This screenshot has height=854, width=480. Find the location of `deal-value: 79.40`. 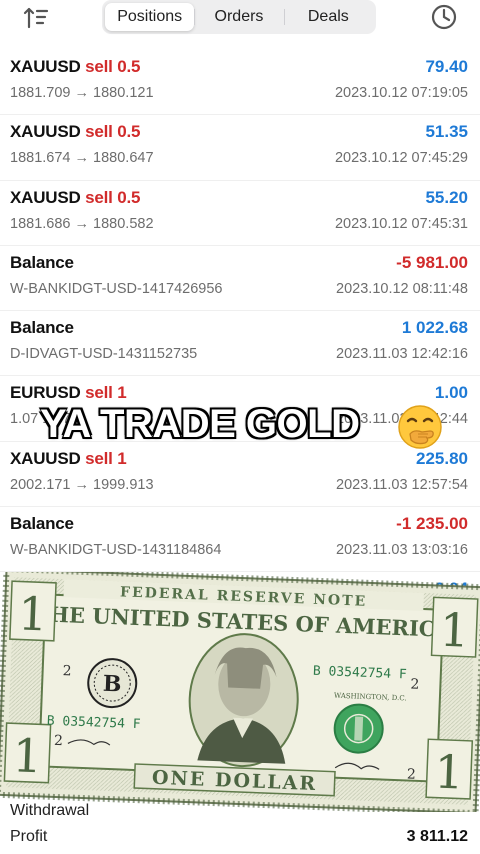

deal-value: 79.40 is located at coordinates (446, 66).